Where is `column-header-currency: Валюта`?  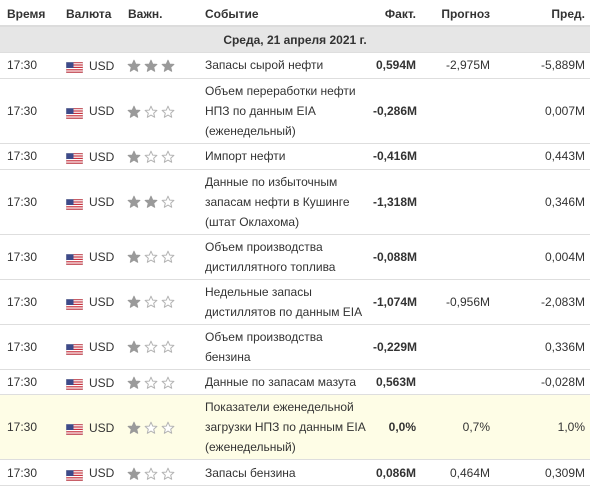 column-header-currency: Валюта is located at coordinates (89, 15).